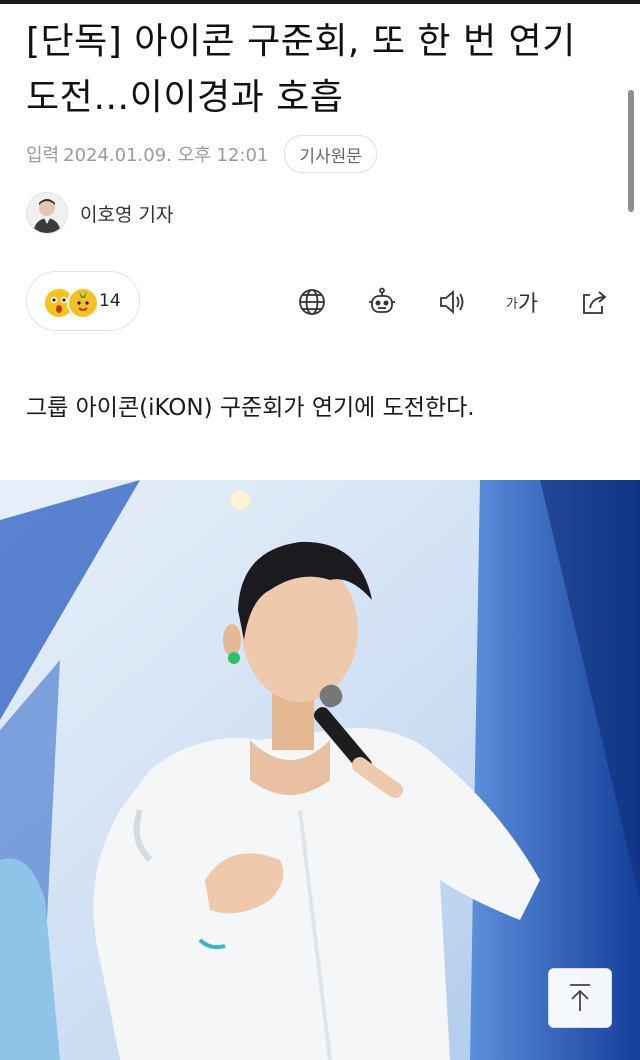 The width and height of the screenshot is (640, 1060). Describe the element at coordinates (452, 302) in the screenshot. I see `speaker-icon` at that location.